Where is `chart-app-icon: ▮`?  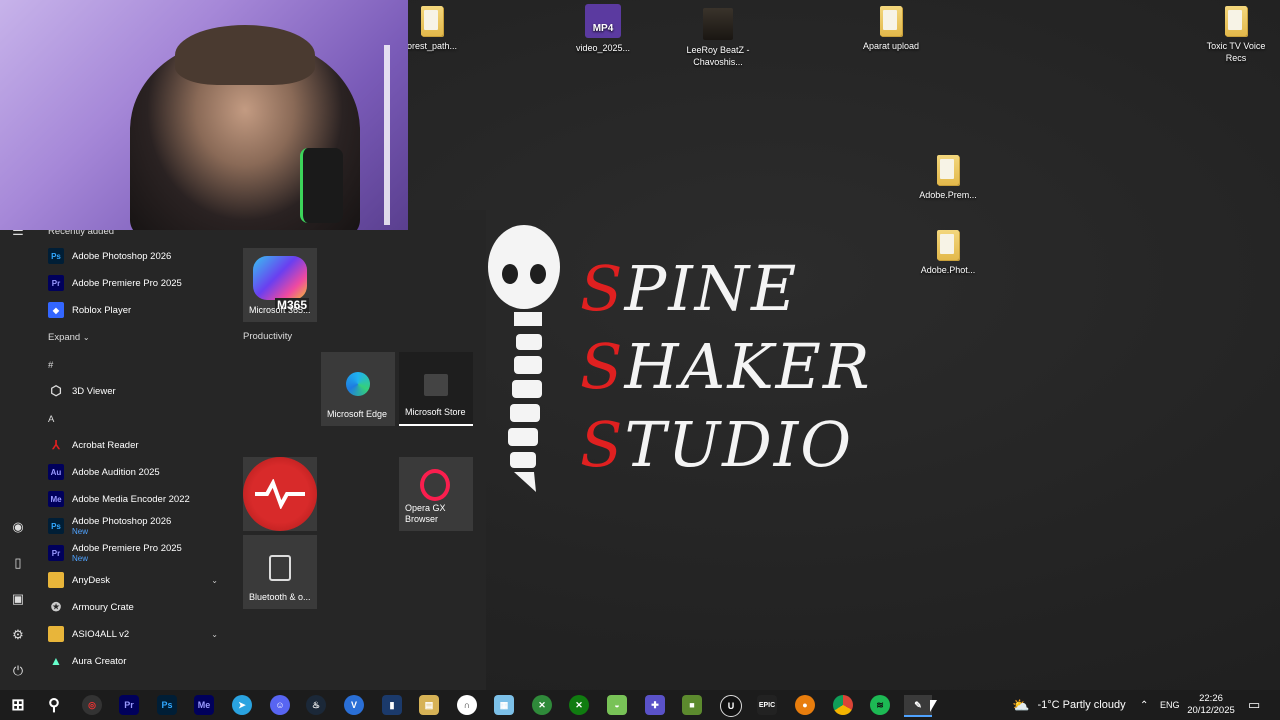
chart-app-icon: ▮ is located at coordinates (392, 705).